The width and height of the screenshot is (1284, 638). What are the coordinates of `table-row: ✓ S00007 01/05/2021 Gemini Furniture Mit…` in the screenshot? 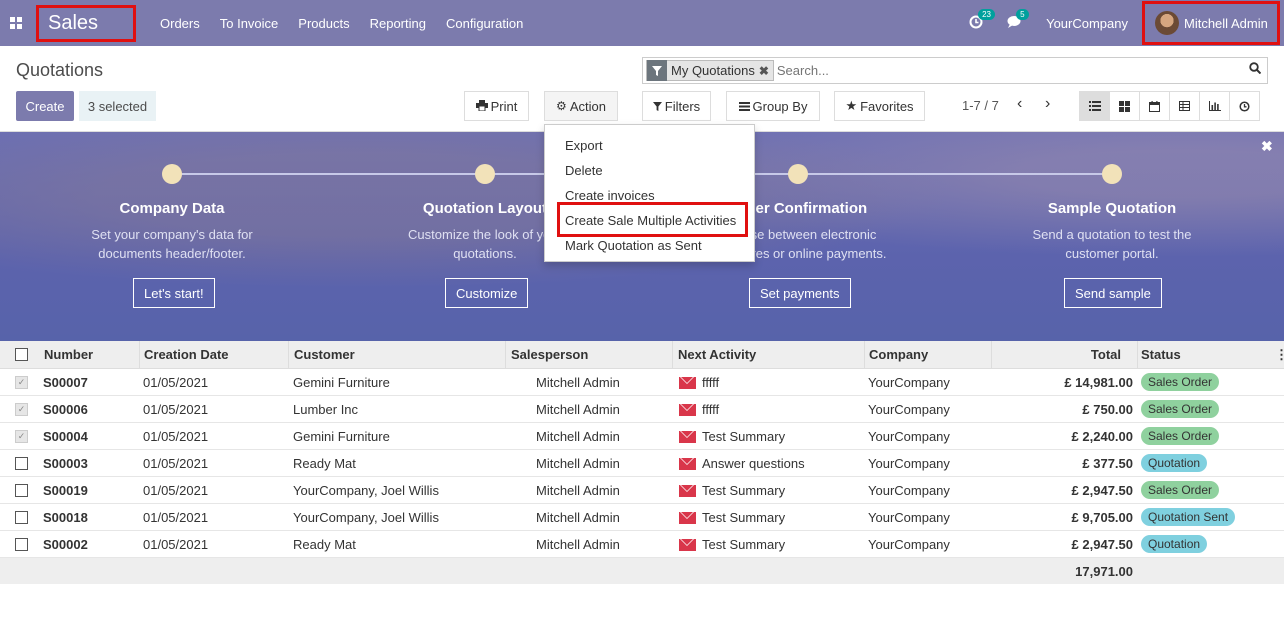 It's located at (642, 382).